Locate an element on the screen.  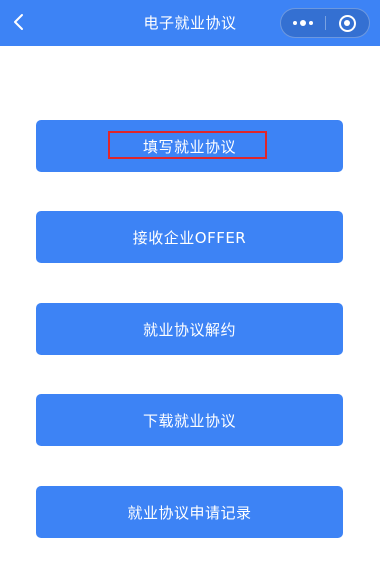
application-records-button: 就业协议申请记录 is located at coordinates (189, 512).